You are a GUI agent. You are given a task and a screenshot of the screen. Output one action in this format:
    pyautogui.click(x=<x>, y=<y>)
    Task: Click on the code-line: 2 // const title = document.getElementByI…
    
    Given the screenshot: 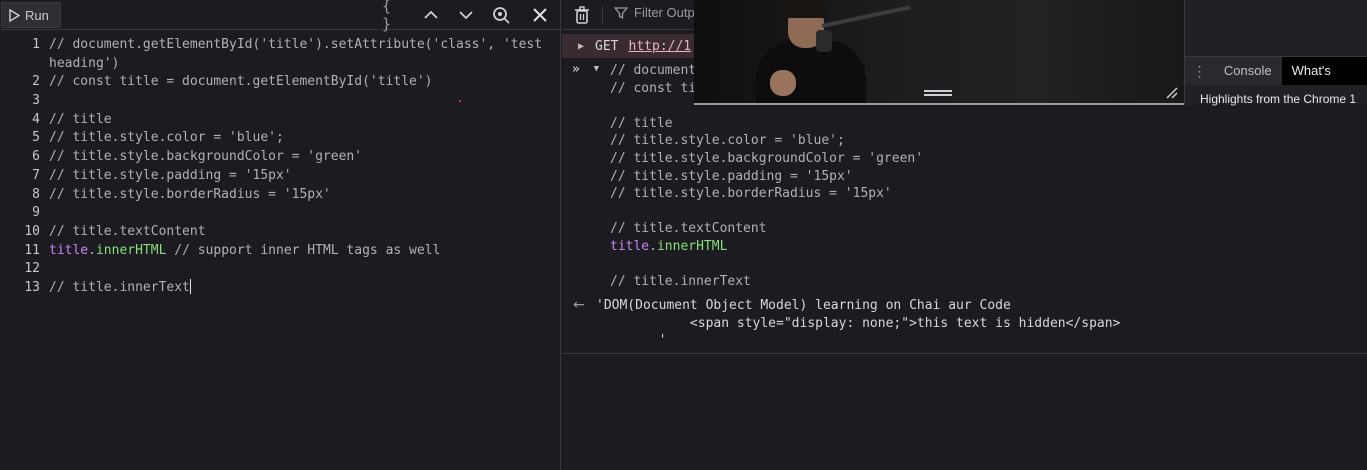 What is the action you would take?
    pyautogui.click(x=280, y=82)
    